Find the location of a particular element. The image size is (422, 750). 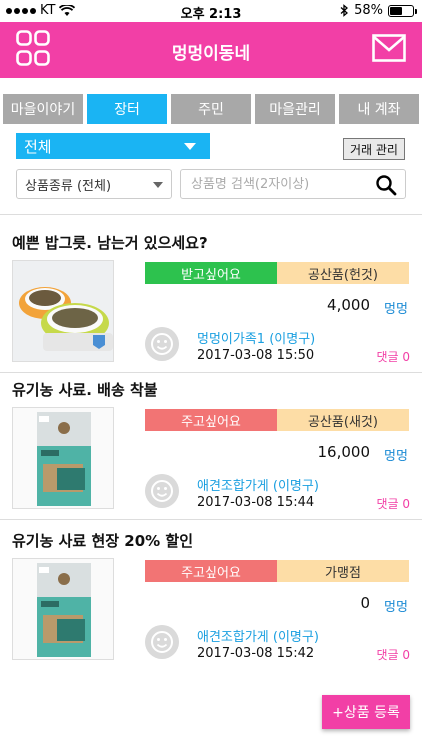

mail-icon is located at coordinates (389, 48).